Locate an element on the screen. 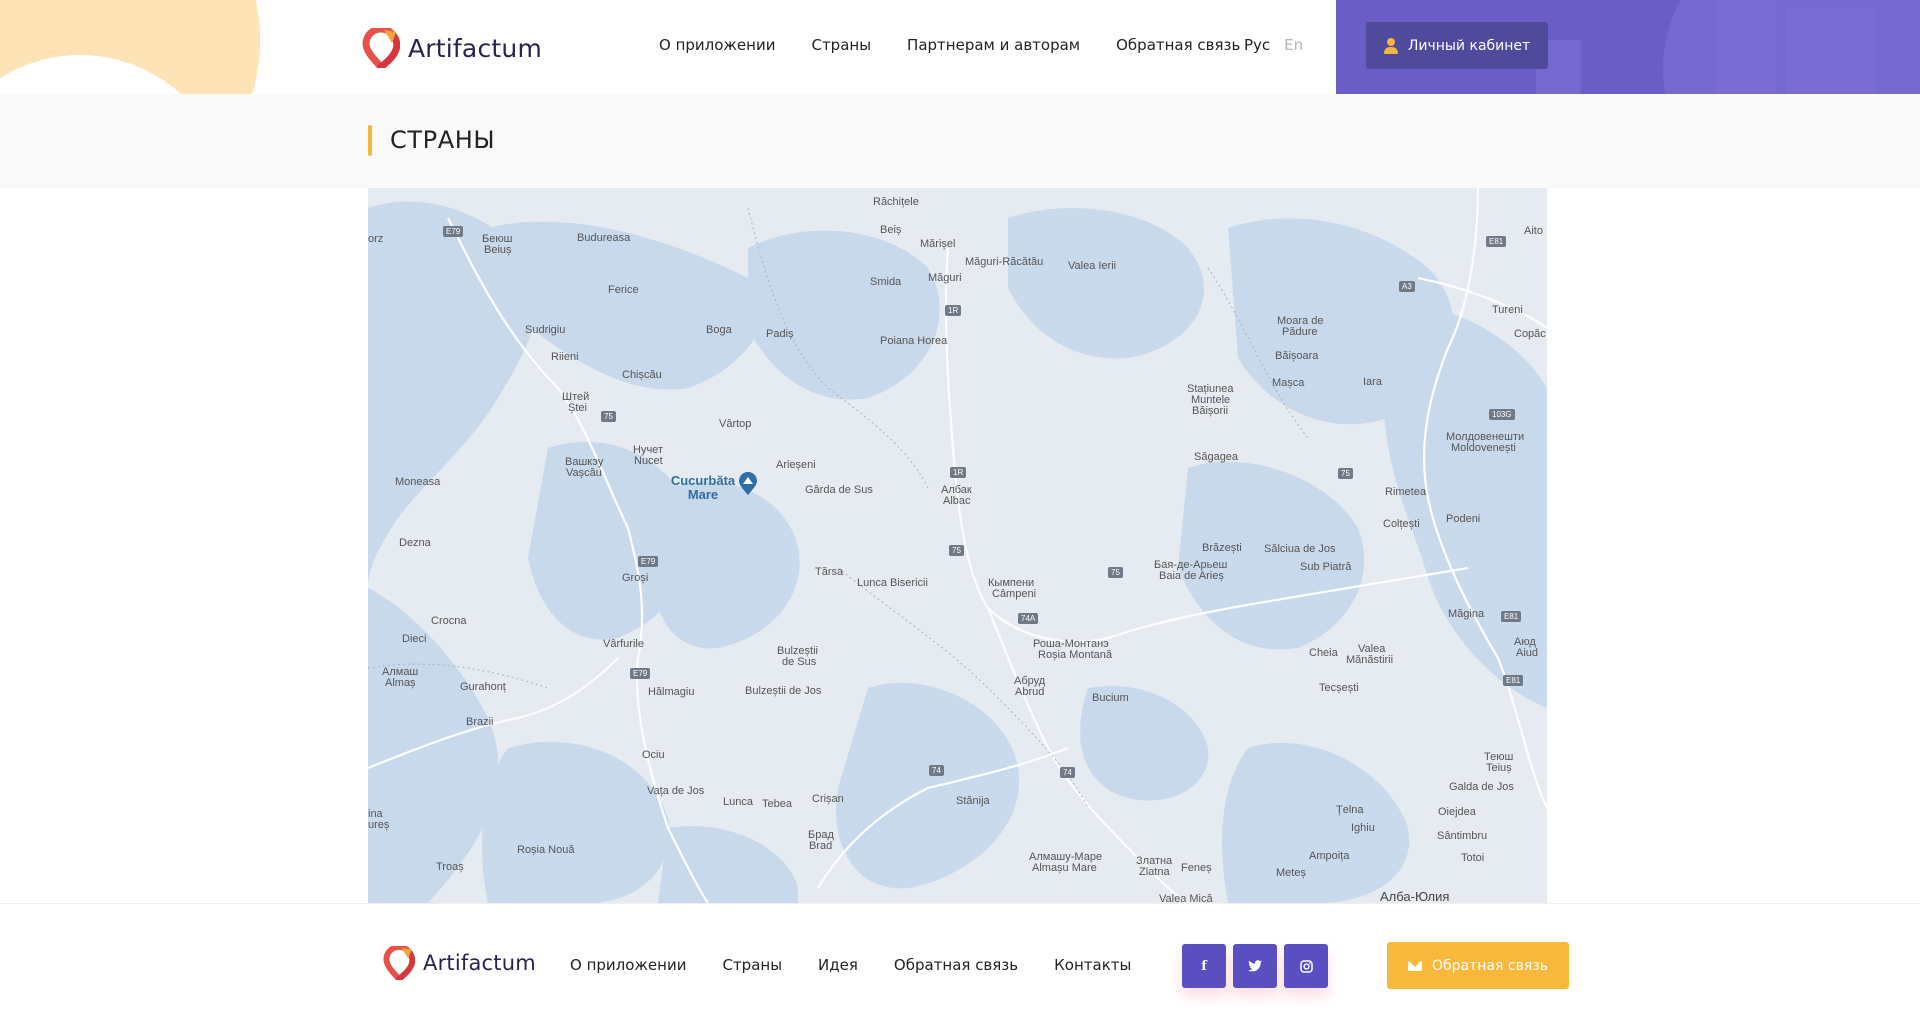 This screenshot has height=1025, width=1920. map-place-label: Copăc is located at coordinates (1530, 334).